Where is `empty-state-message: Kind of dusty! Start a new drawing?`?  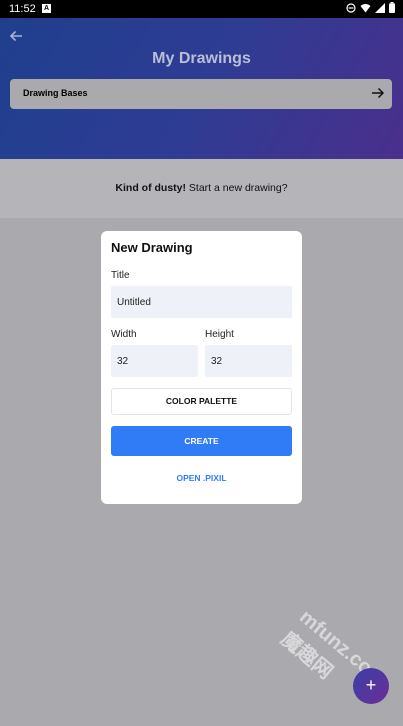 empty-state-message: Kind of dusty! Start a new drawing? is located at coordinates (201, 188).